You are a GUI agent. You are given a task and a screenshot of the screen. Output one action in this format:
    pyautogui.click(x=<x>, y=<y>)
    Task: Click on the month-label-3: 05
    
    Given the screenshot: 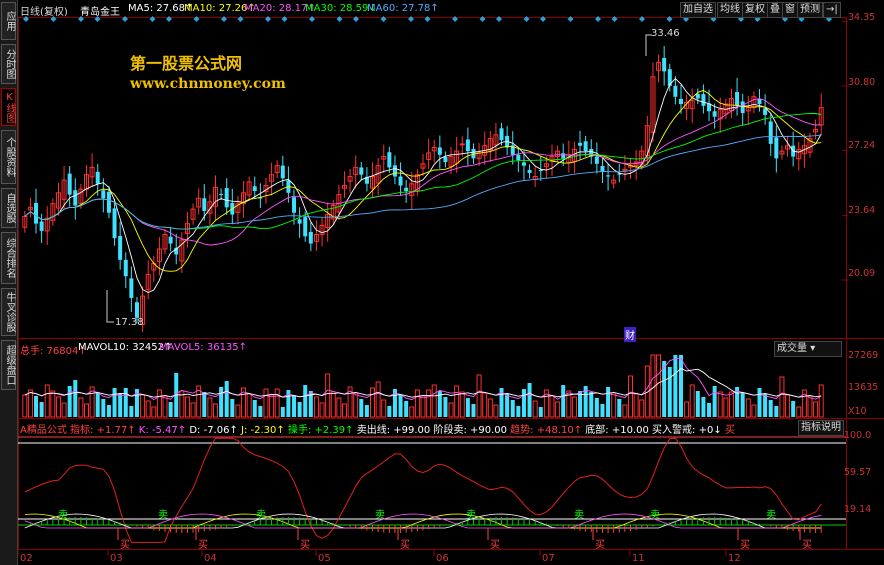 What is the action you would take?
    pyautogui.click(x=324, y=558)
    